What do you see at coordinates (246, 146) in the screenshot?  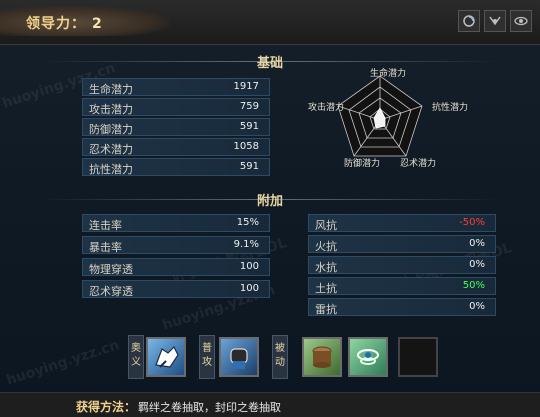 I see `stat-value: 1058` at bounding box center [246, 146].